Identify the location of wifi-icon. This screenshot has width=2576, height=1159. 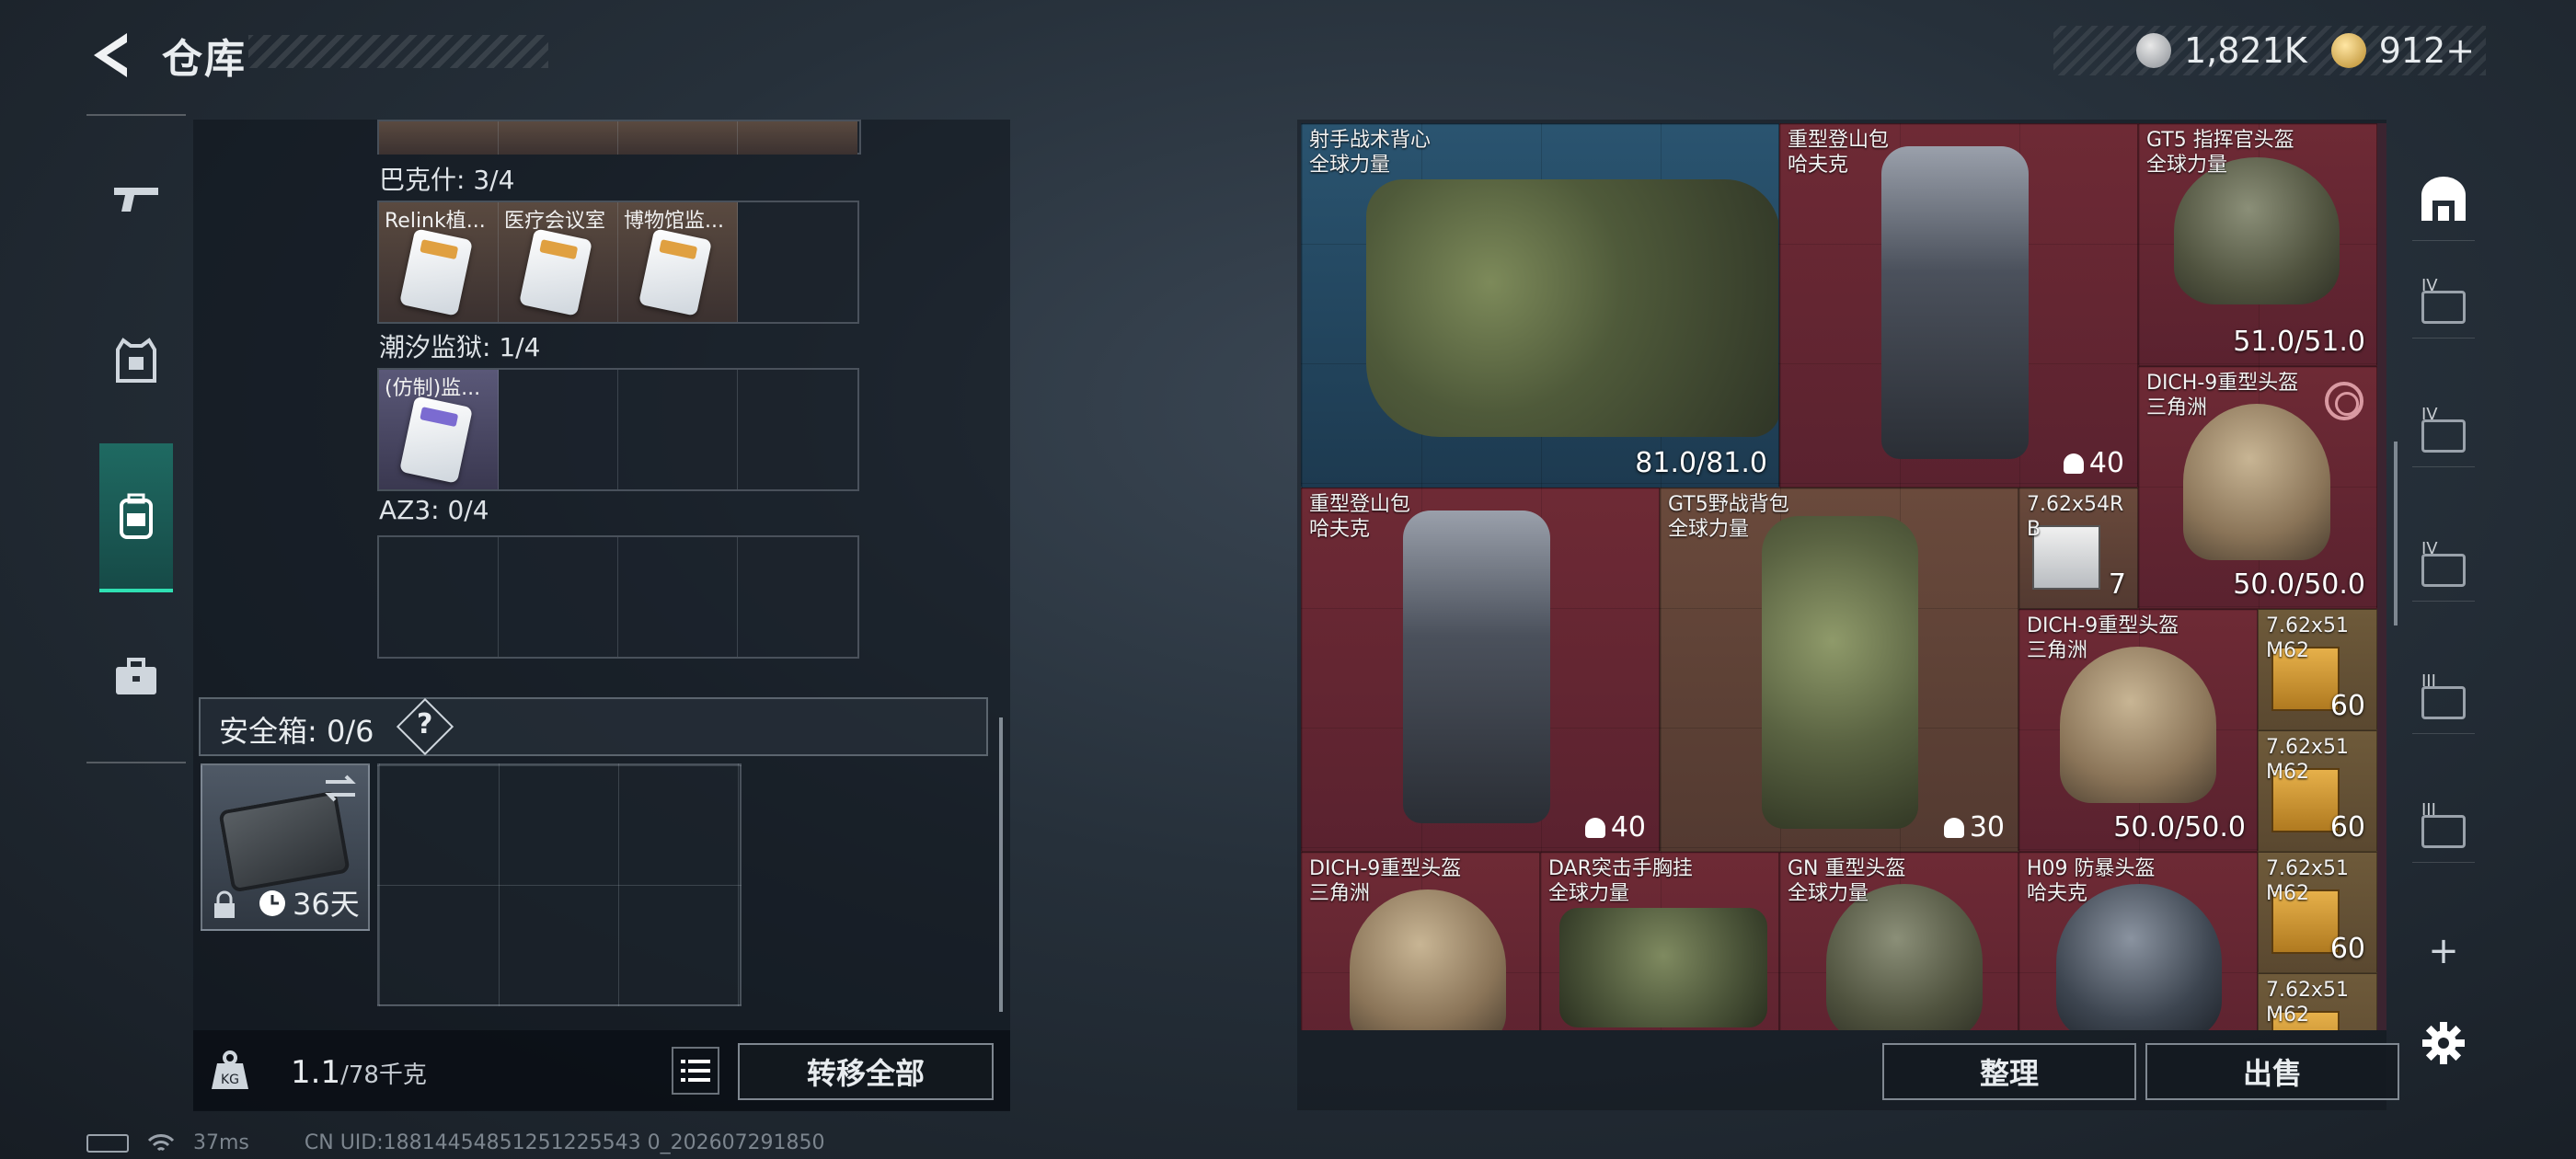
(161, 1142).